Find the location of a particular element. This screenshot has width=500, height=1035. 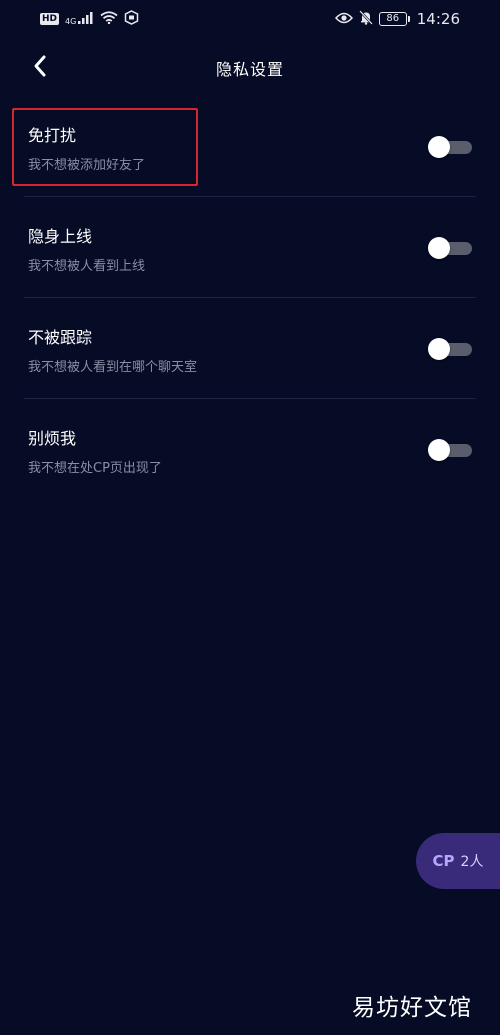

setting-description: 我不想被人看到在哪个聊天室 is located at coordinates (113, 367).